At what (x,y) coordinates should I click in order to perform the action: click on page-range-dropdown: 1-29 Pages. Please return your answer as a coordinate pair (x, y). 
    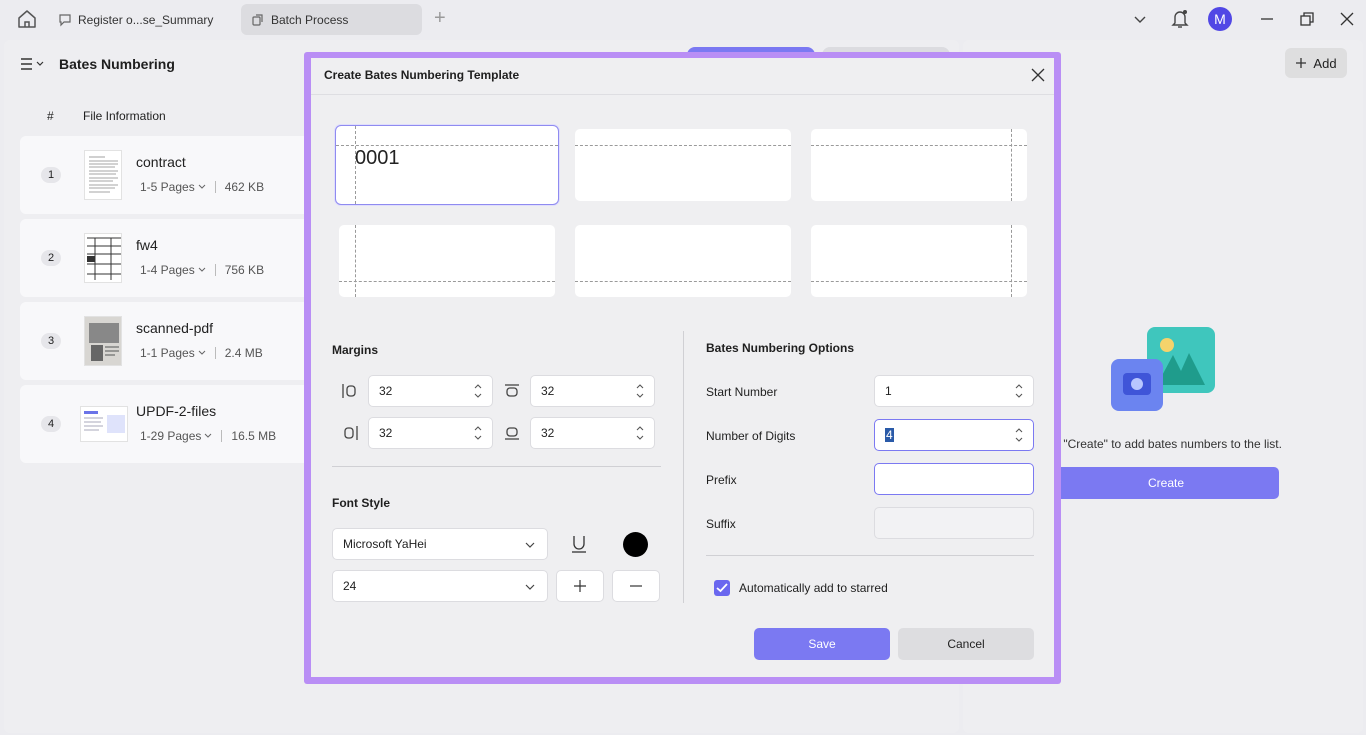
    Looking at the image, I should click on (170, 436).